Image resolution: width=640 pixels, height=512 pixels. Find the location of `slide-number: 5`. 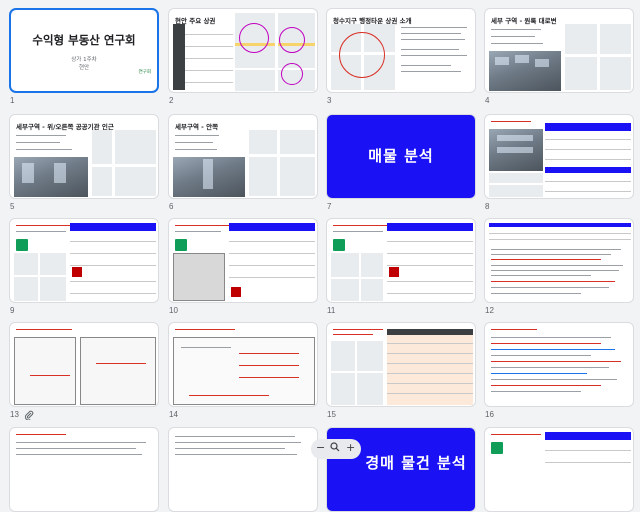

slide-number: 5 is located at coordinates (12, 206).